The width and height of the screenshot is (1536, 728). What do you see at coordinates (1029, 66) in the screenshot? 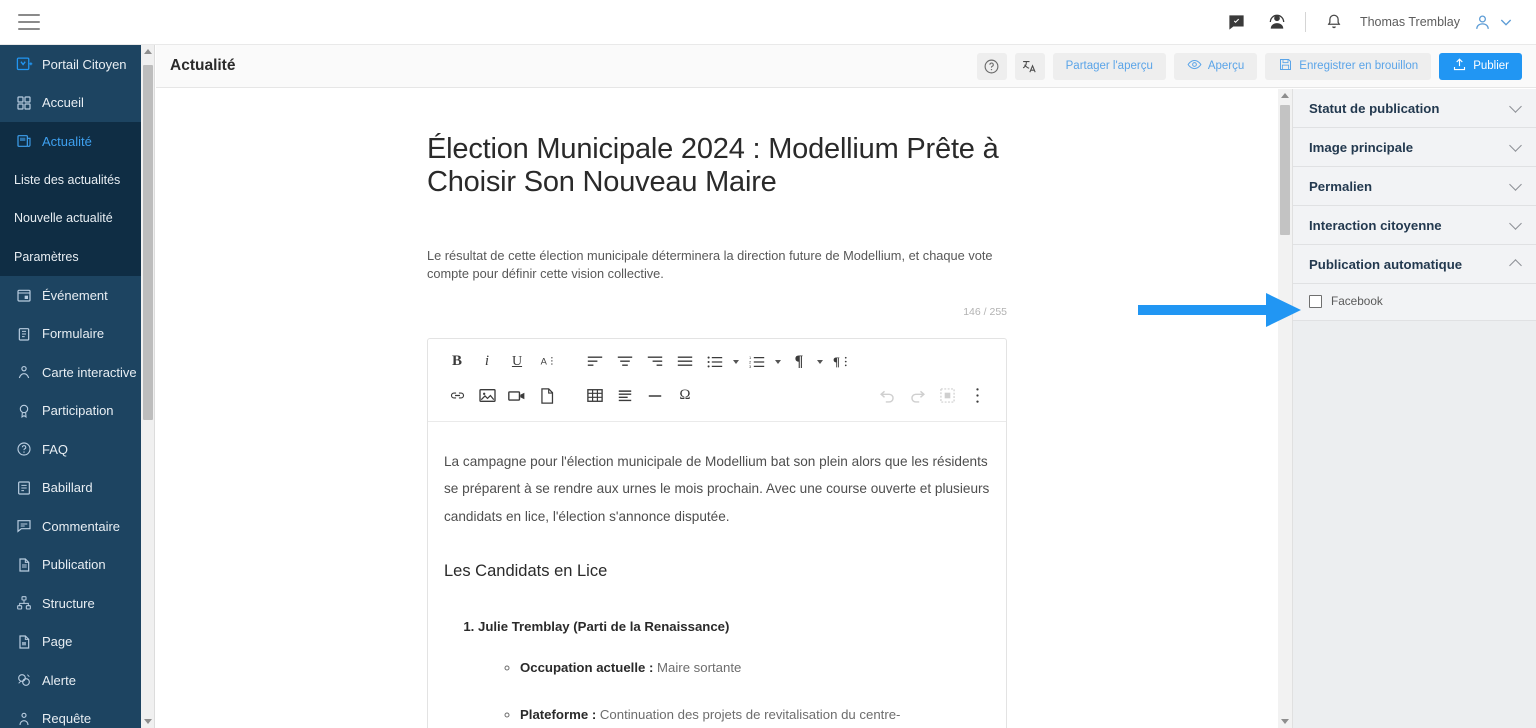
I see `translate-button` at bounding box center [1029, 66].